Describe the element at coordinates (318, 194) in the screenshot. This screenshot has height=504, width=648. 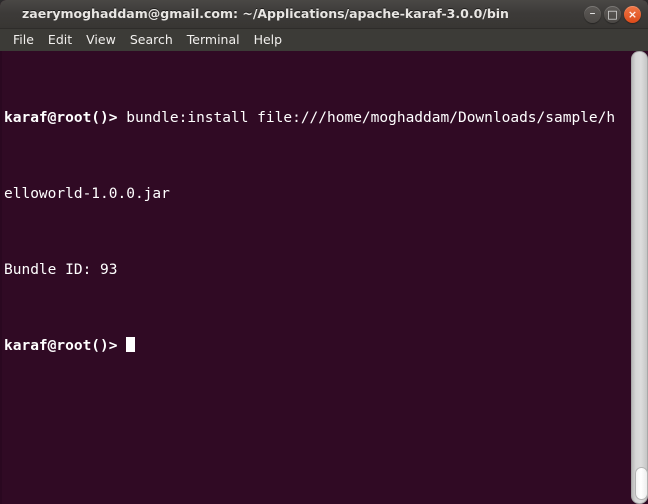
I see `terminal-line: elloworld-1.0.0.jar` at that location.